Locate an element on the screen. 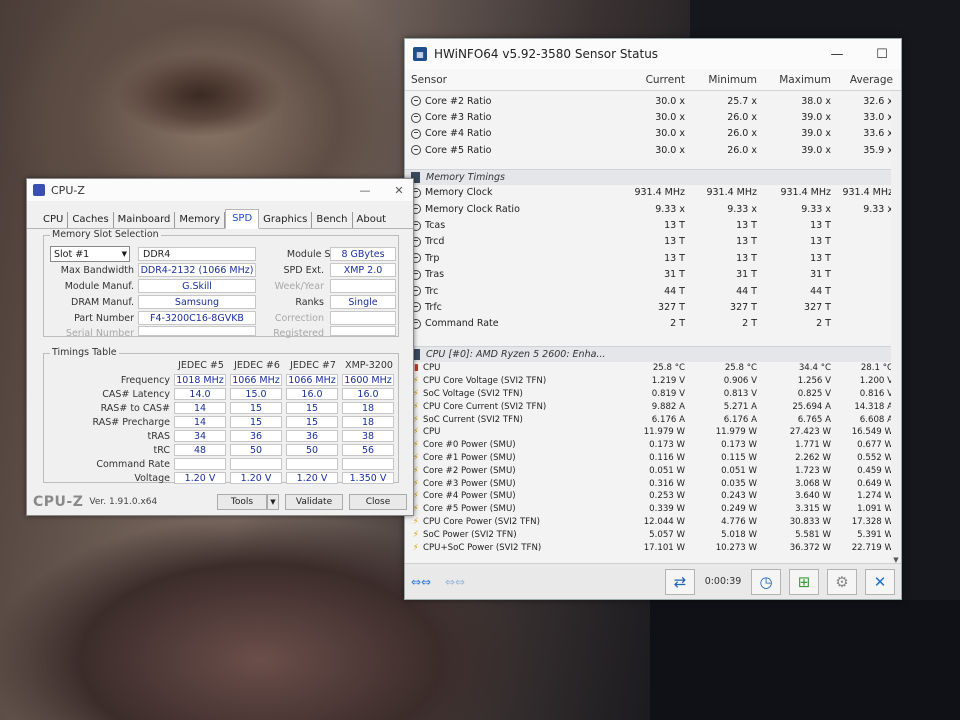 This screenshot has width=960, height=720. sensor-row: Tcas 13 T 13 T 13 T is located at coordinates (653, 225).